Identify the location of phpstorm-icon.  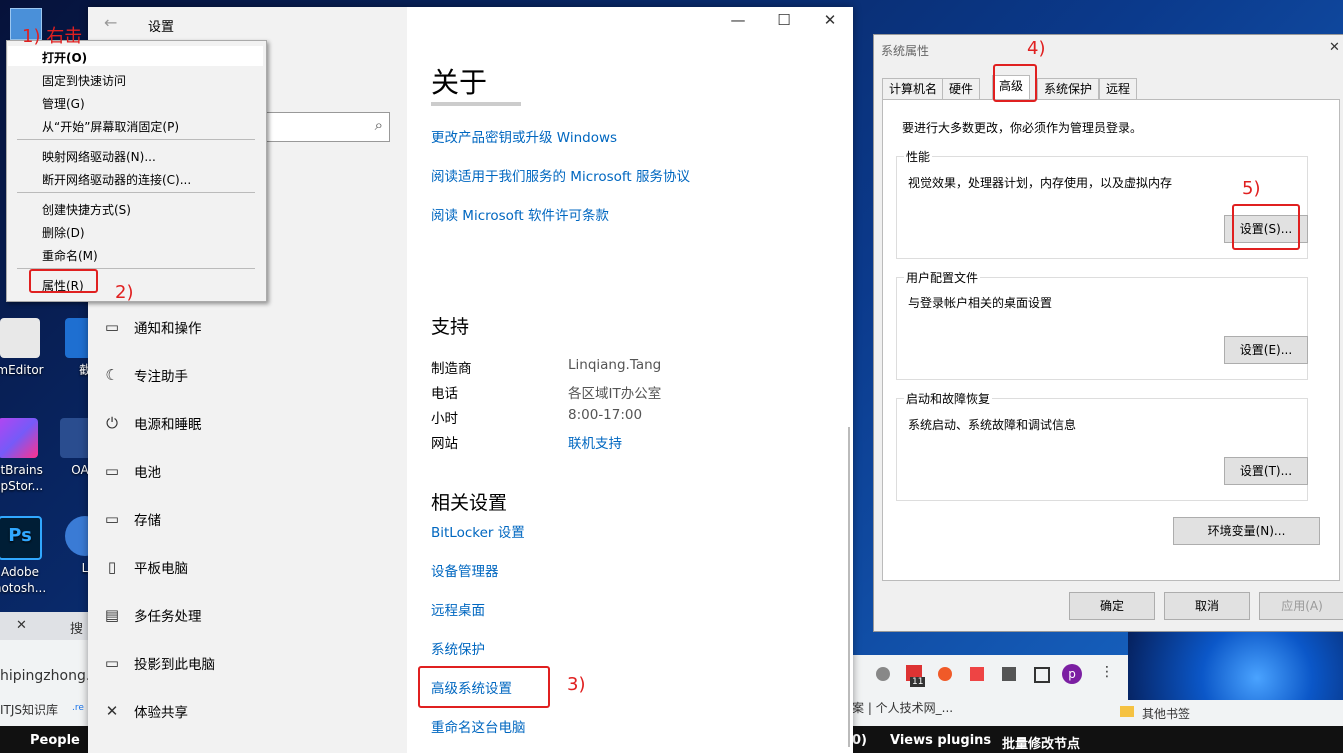
(19, 438).